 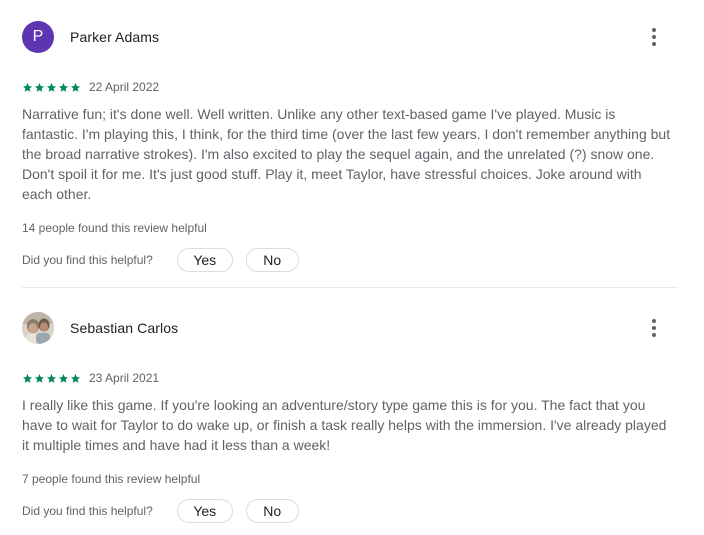 I want to click on avatar-photo, so click(x=38, y=328).